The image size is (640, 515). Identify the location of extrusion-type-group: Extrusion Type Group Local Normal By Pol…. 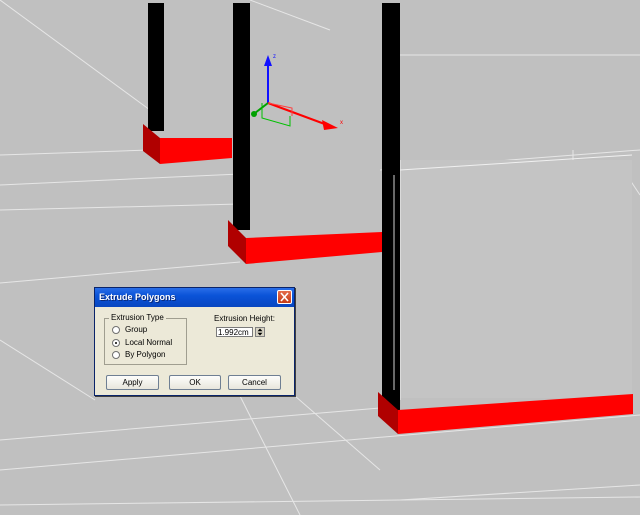
(145, 339).